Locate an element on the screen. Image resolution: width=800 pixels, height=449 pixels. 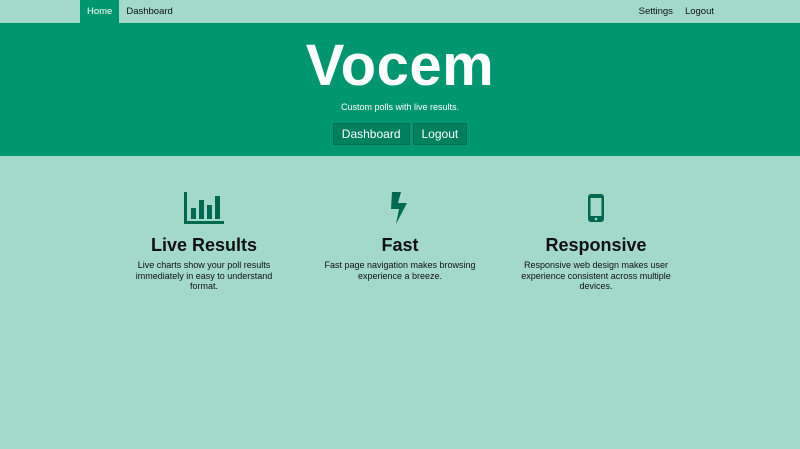
nav-dashboard-link: Dashboard is located at coordinates (149, 11).